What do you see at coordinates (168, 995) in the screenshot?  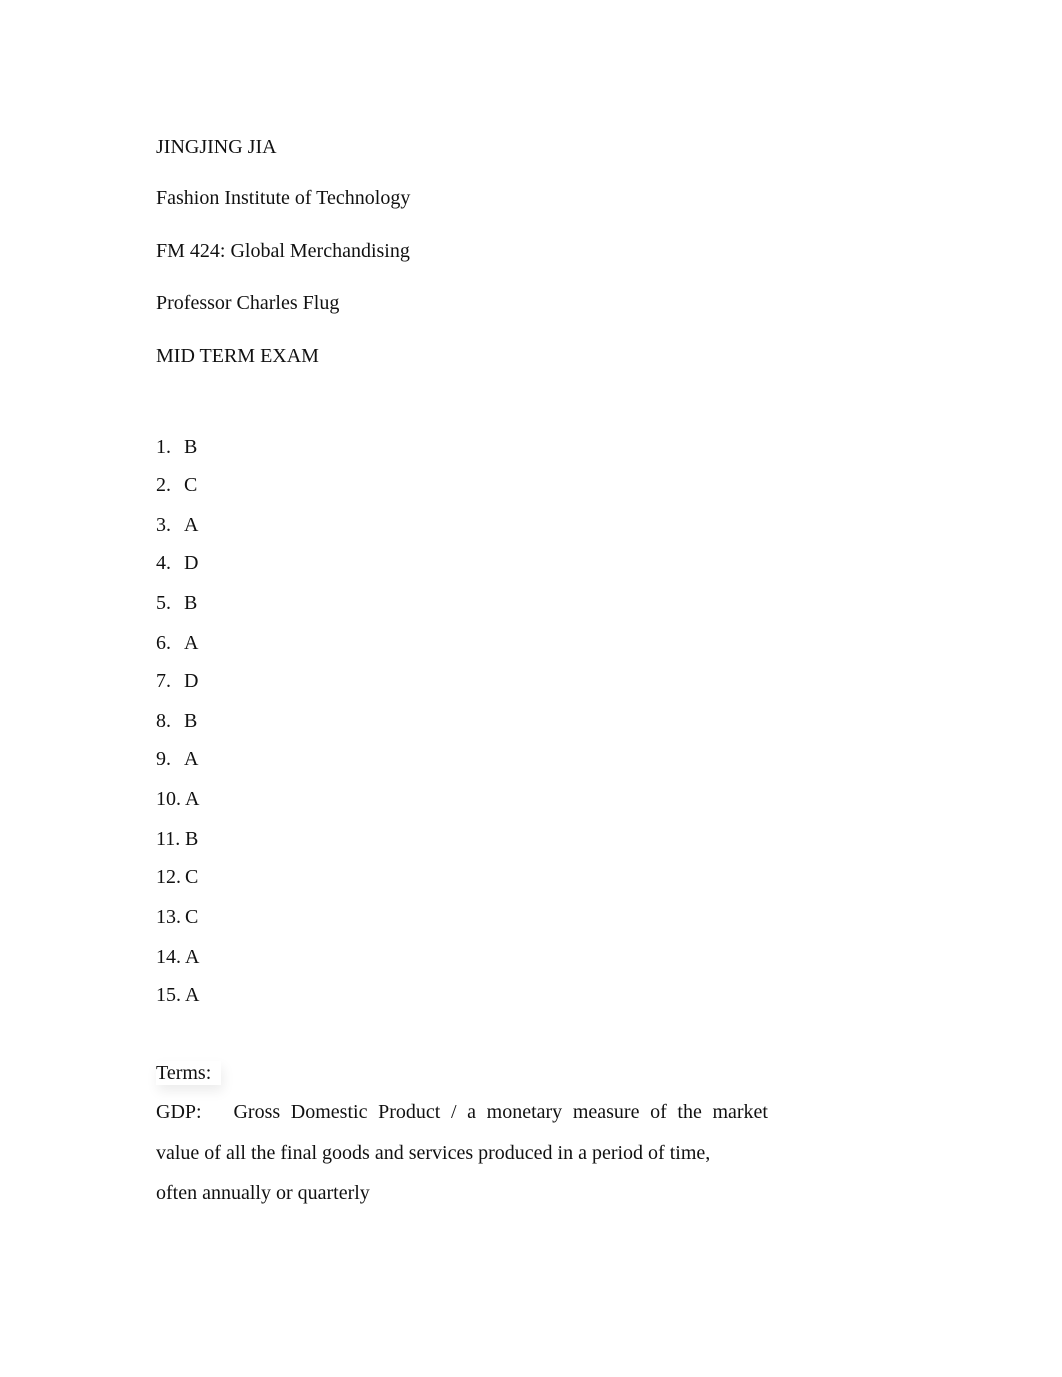 I see `answer-number: 15.` at bounding box center [168, 995].